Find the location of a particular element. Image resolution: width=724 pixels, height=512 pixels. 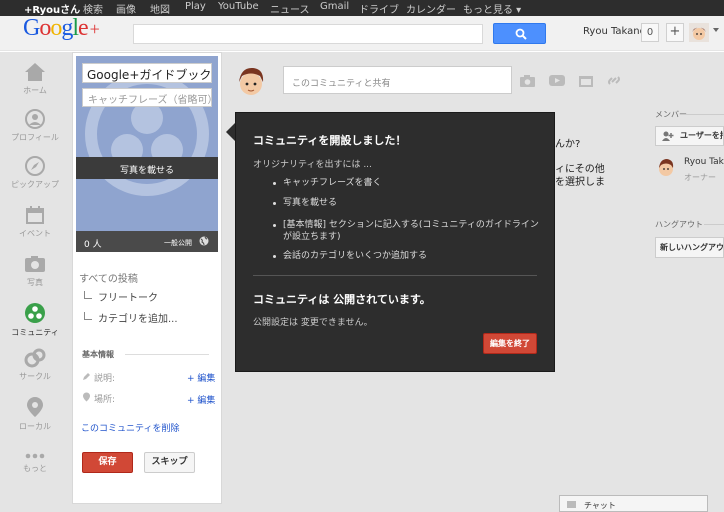

invite-label: ユーザーを招 is located at coordinates (702, 135).